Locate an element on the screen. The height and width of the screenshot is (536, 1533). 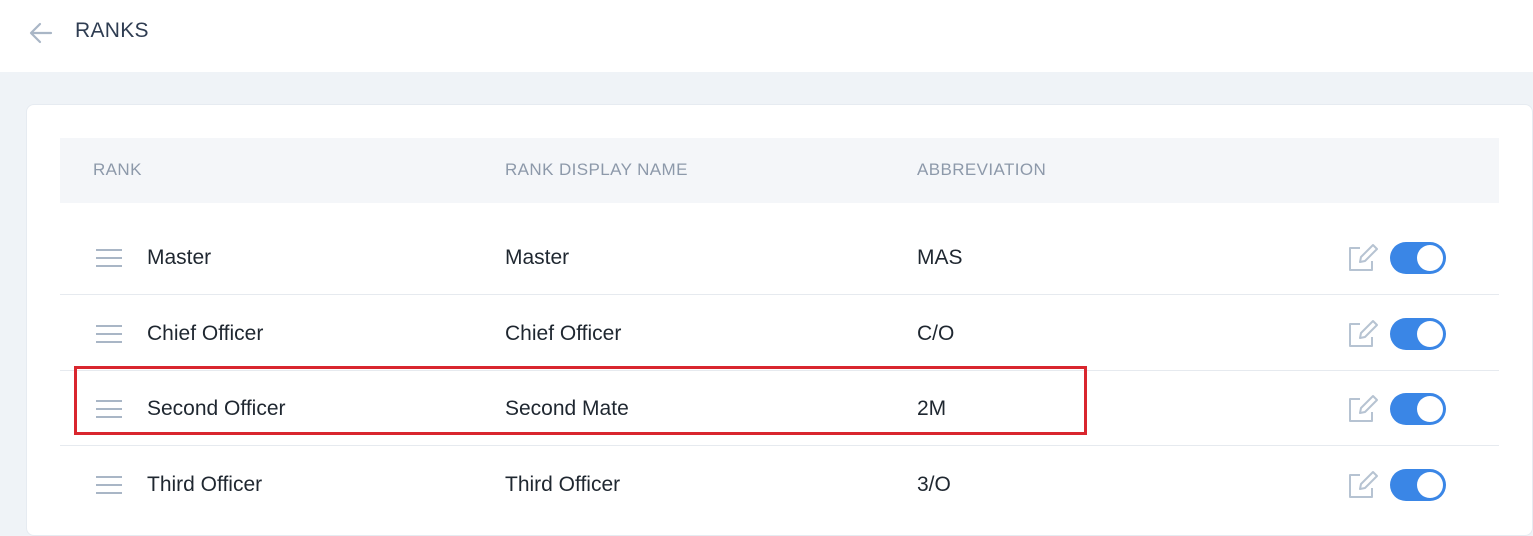
table-header: RANK RANK DISPLAY NAME ABBREVIATION is located at coordinates (779, 170).